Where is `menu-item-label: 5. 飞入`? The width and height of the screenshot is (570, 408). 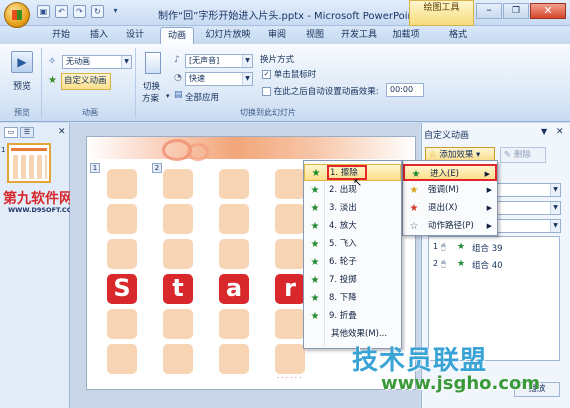
menu-item-label: 5. 飞入 is located at coordinates (343, 244).